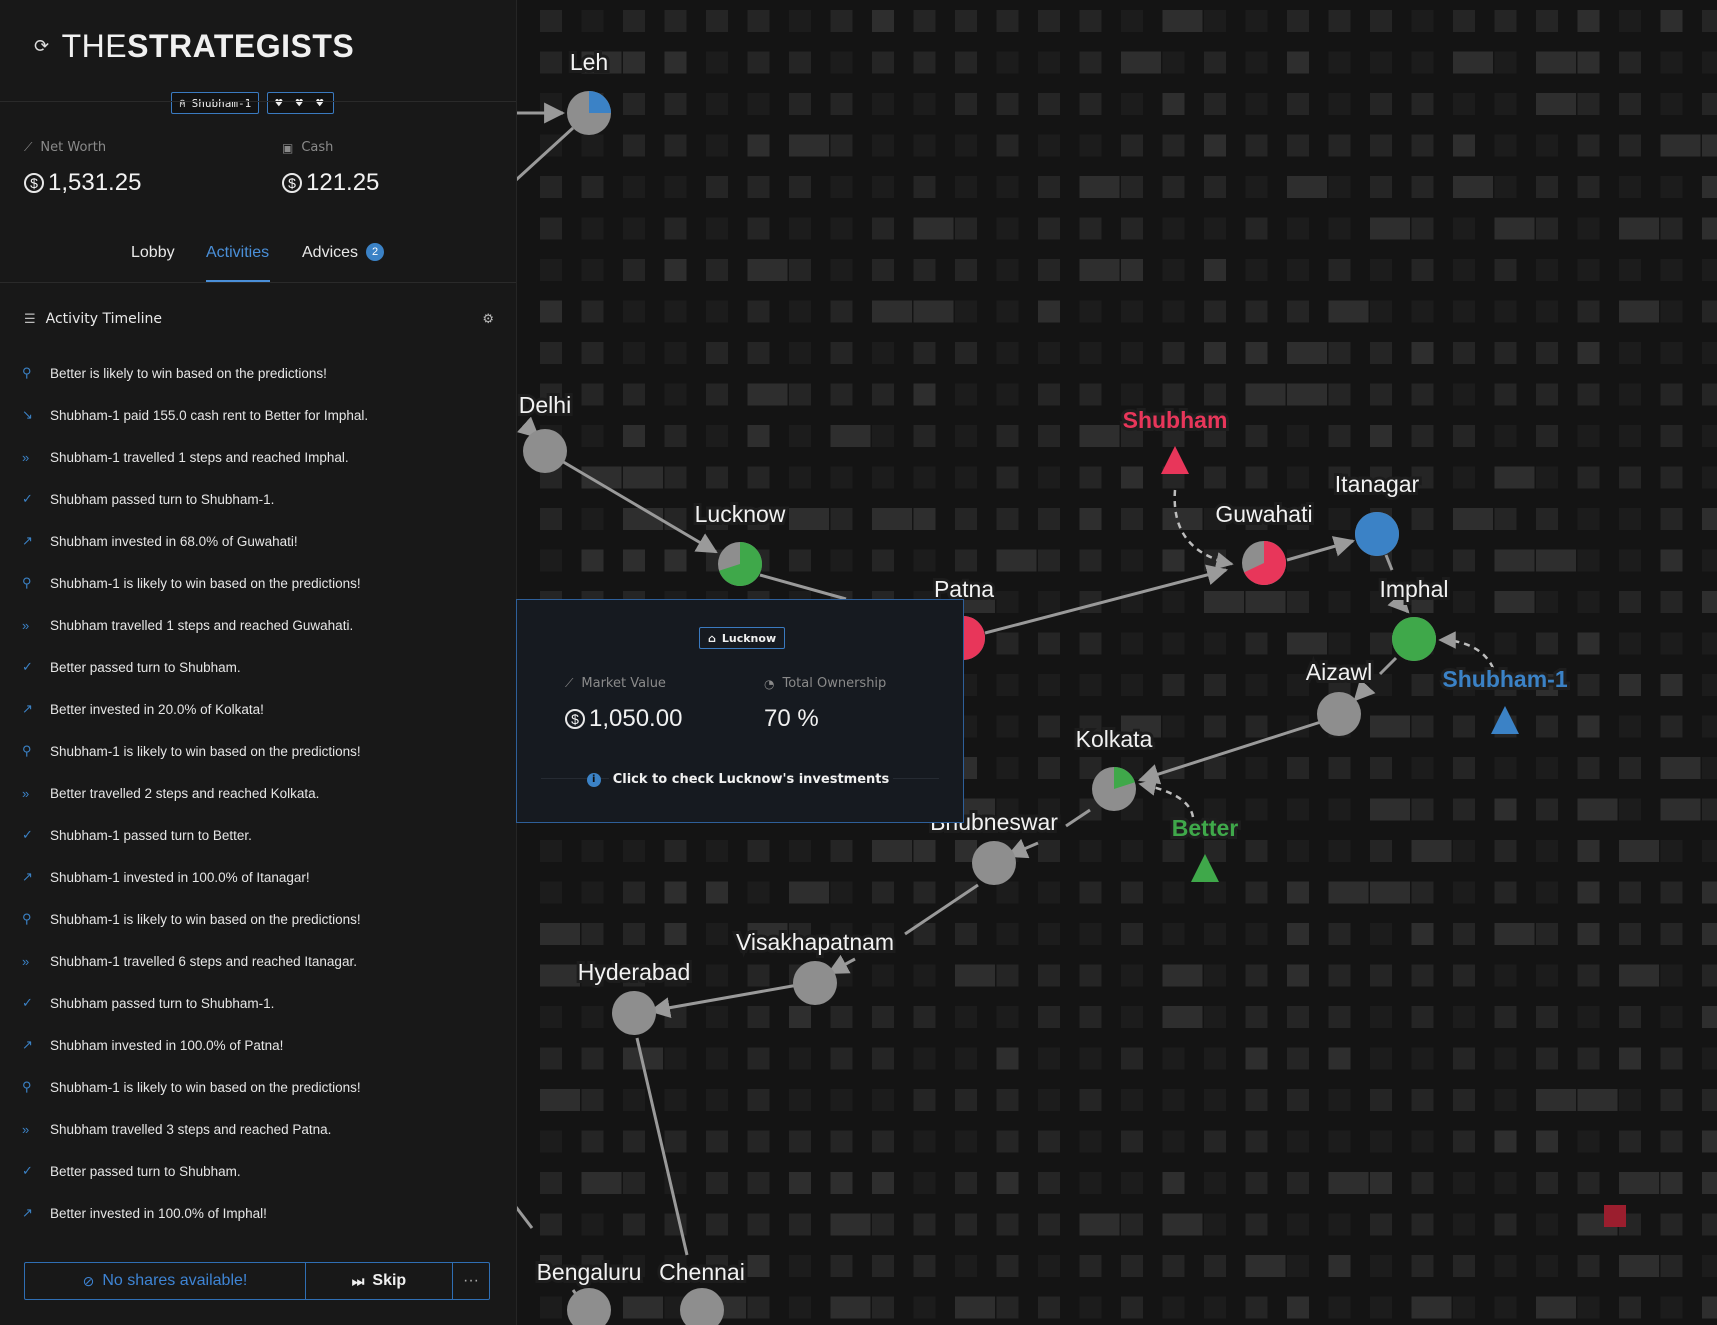 This screenshot has width=1717, height=1325. I want to click on city-label: Lucknow, so click(740, 514).